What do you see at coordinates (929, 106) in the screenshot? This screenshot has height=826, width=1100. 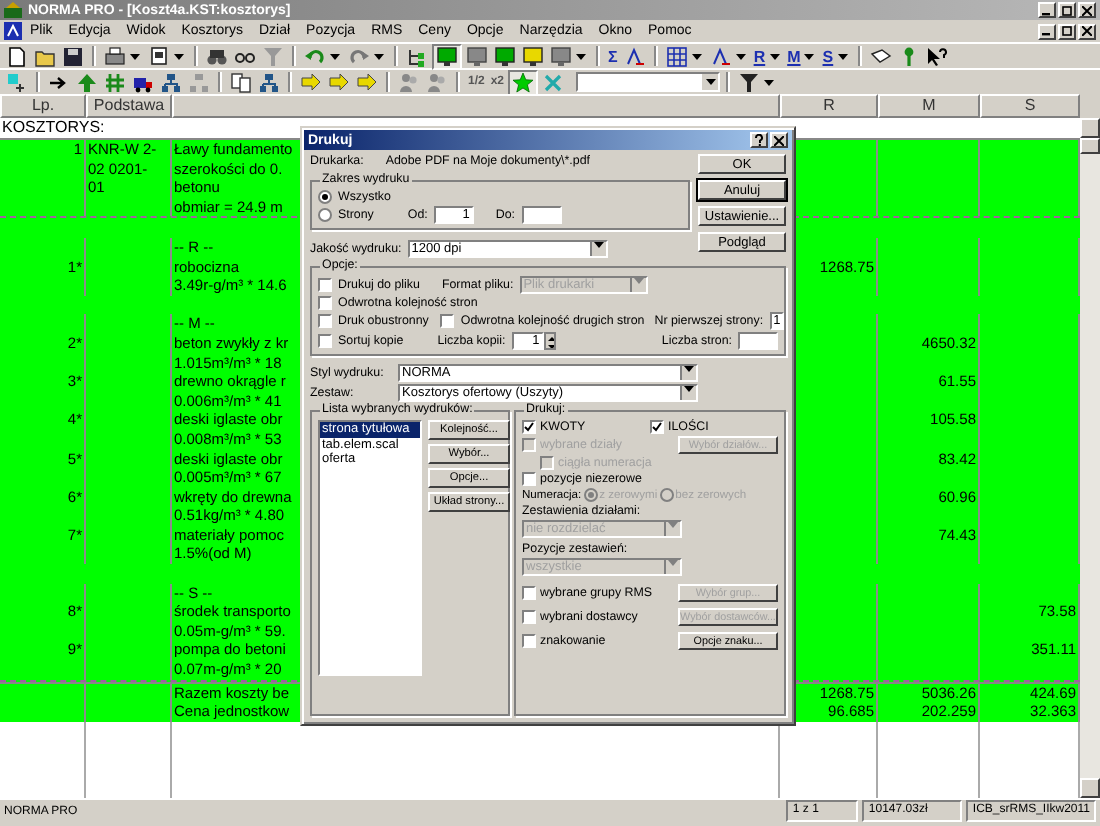 I see `column-header: M` at bounding box center [929, 106].